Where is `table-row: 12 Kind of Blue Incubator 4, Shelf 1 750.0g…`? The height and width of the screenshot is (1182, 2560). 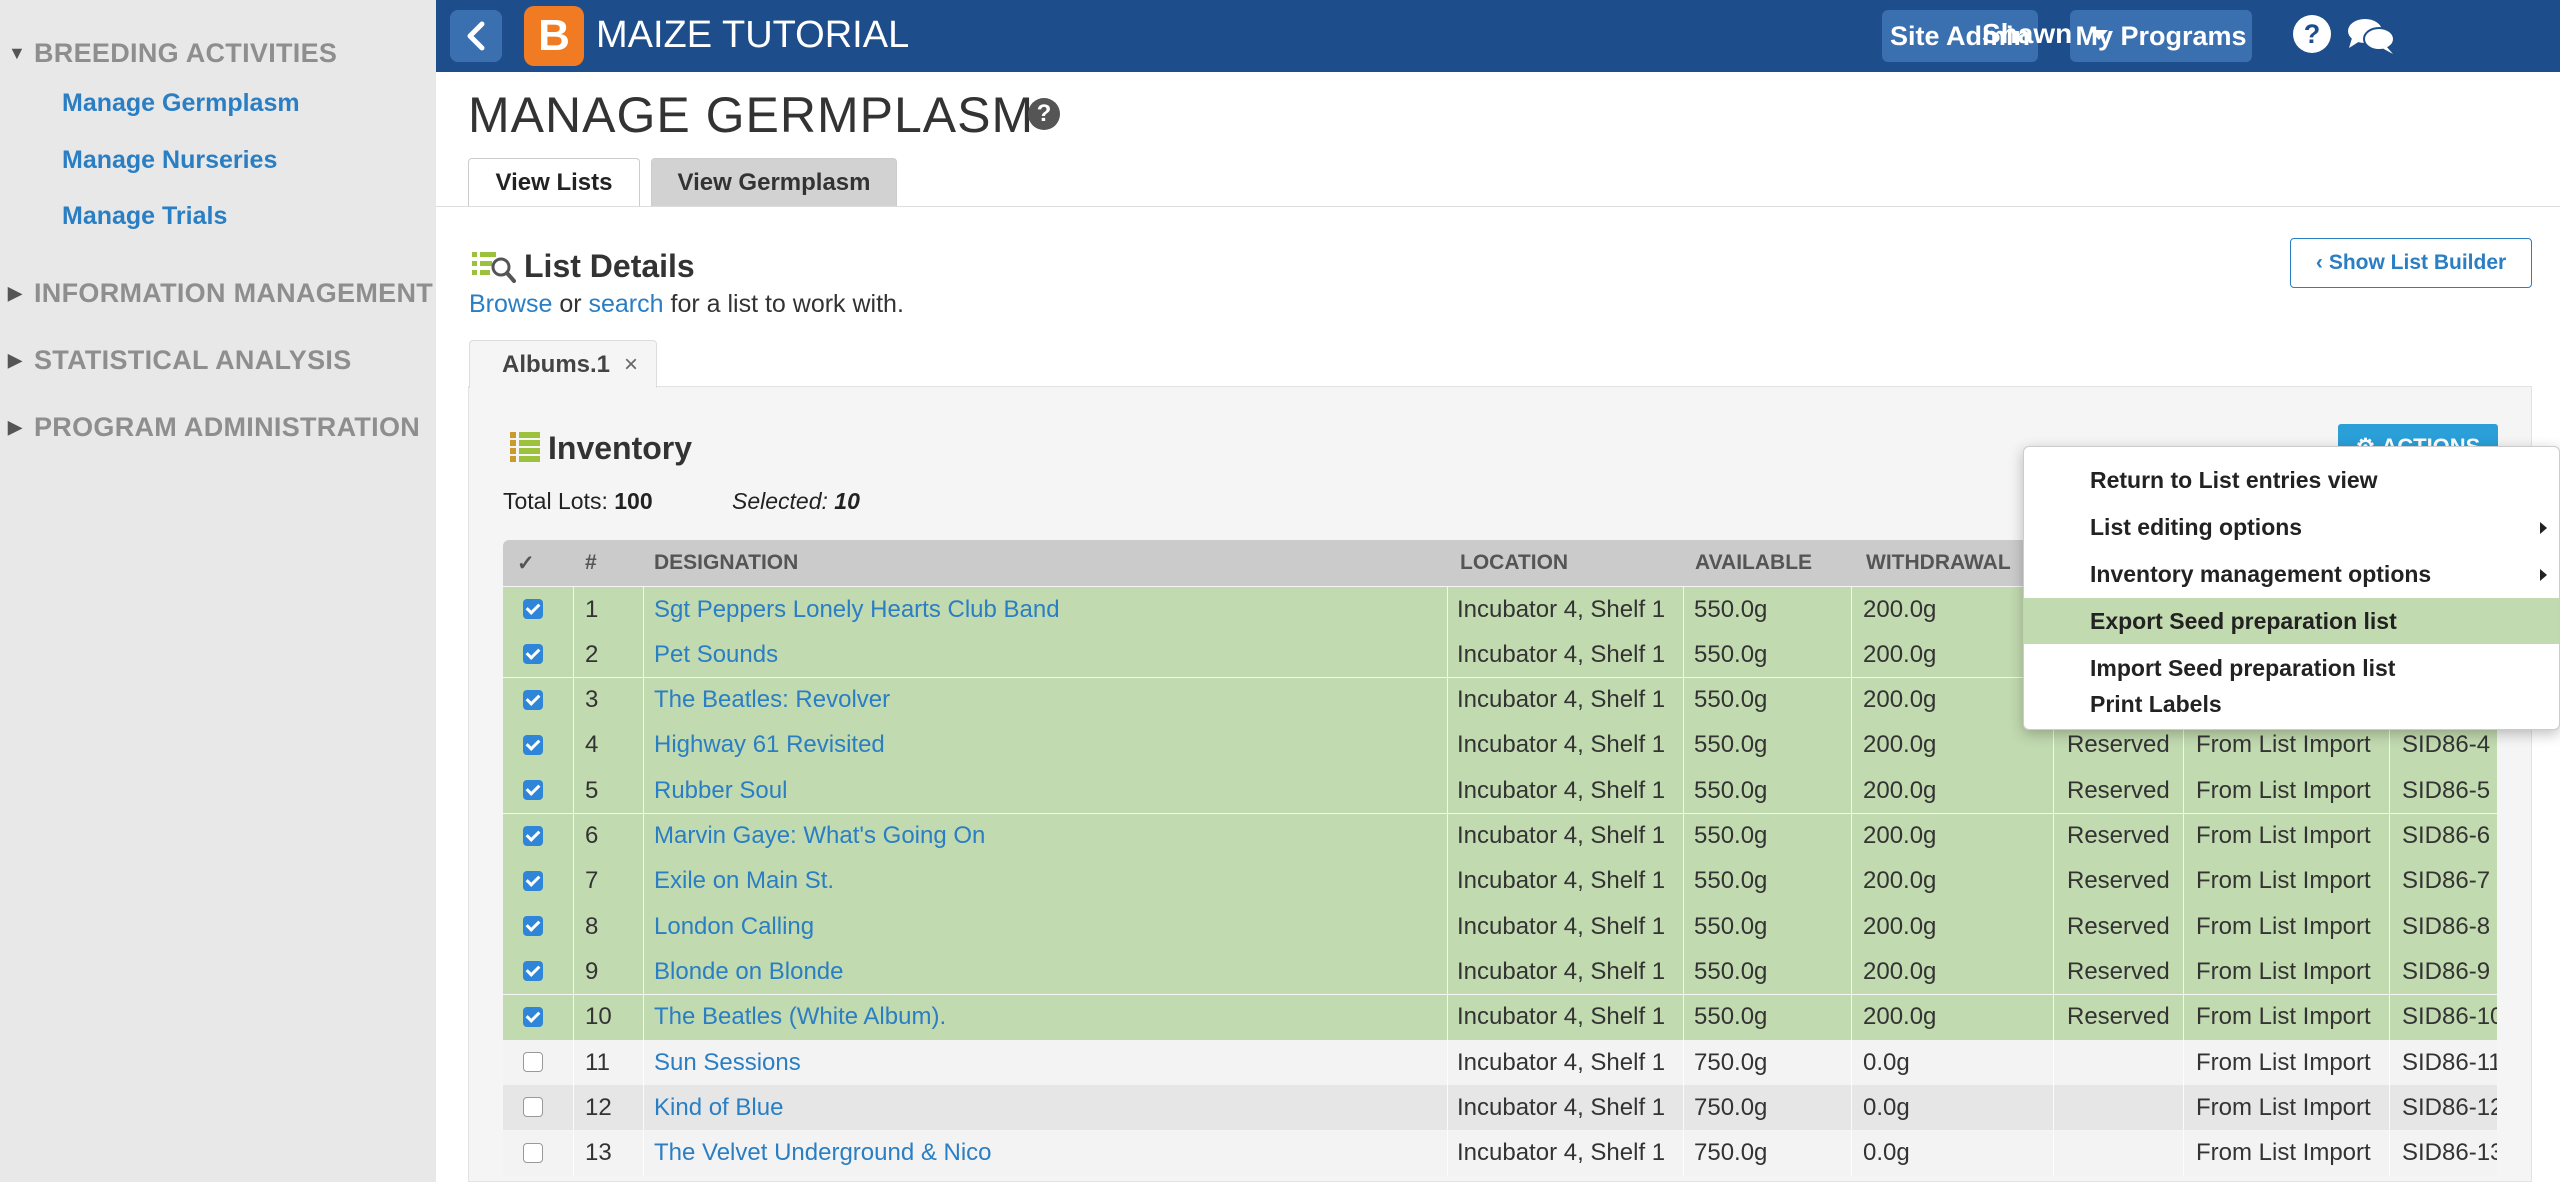
table-row: 12 Kind of Blue Incubator 4, Shelf 1 750.0g… is located at coordinates (1500, 1108).